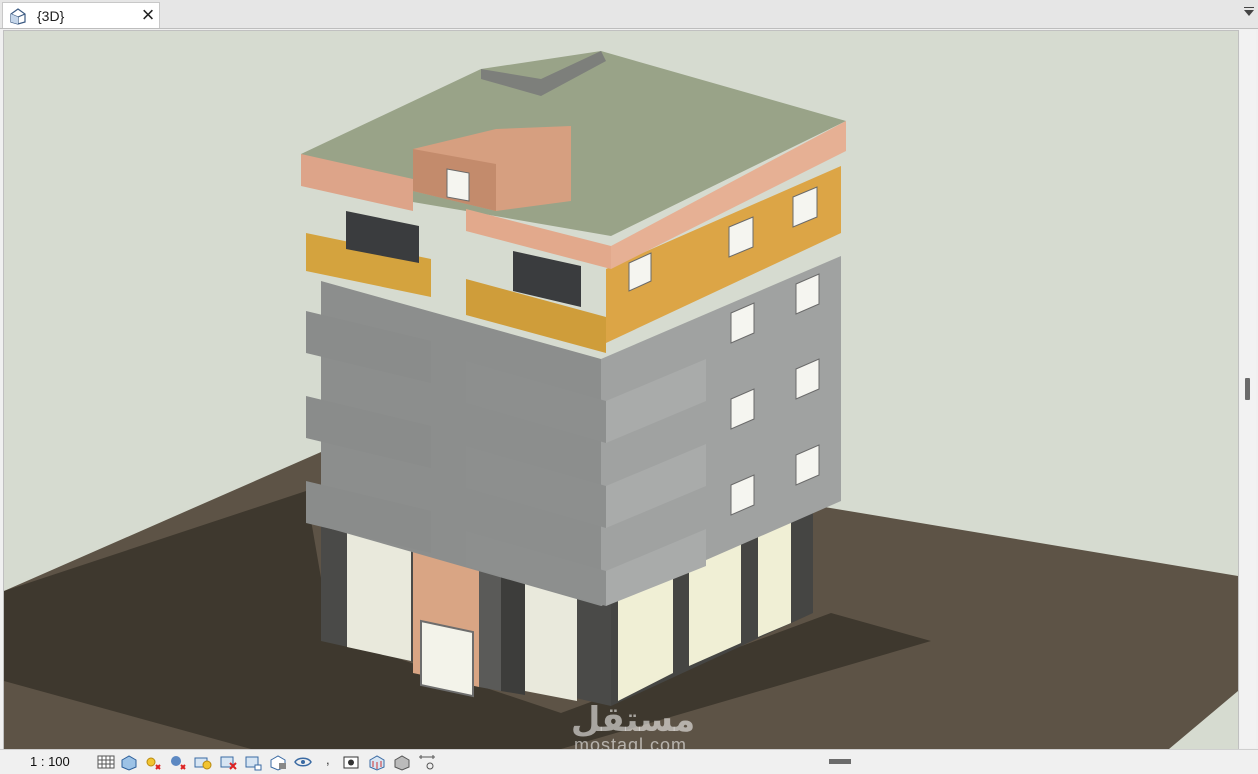  Describe the element at coordinates (629, 761) in the screenshot. I see `view-control-bar: 1 : 100 ,` at that location.